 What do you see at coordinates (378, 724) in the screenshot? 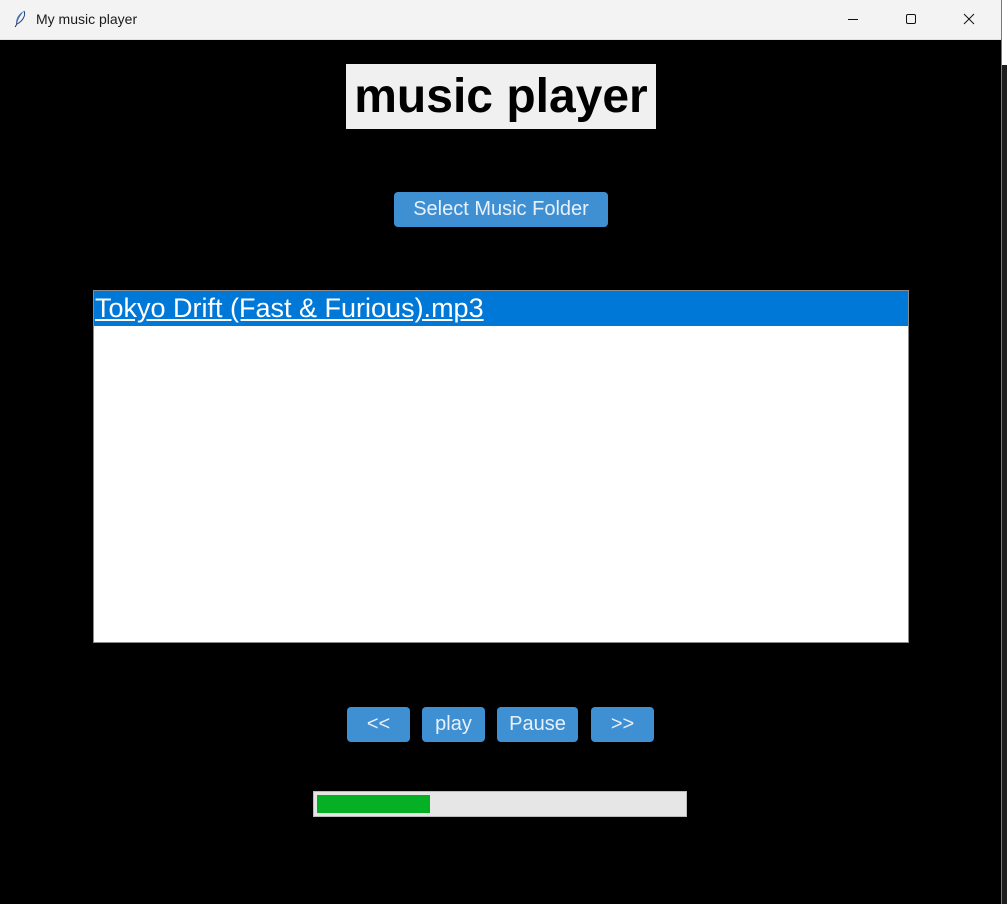
I see `previous-button: <<` at bounding box center [378, 724].